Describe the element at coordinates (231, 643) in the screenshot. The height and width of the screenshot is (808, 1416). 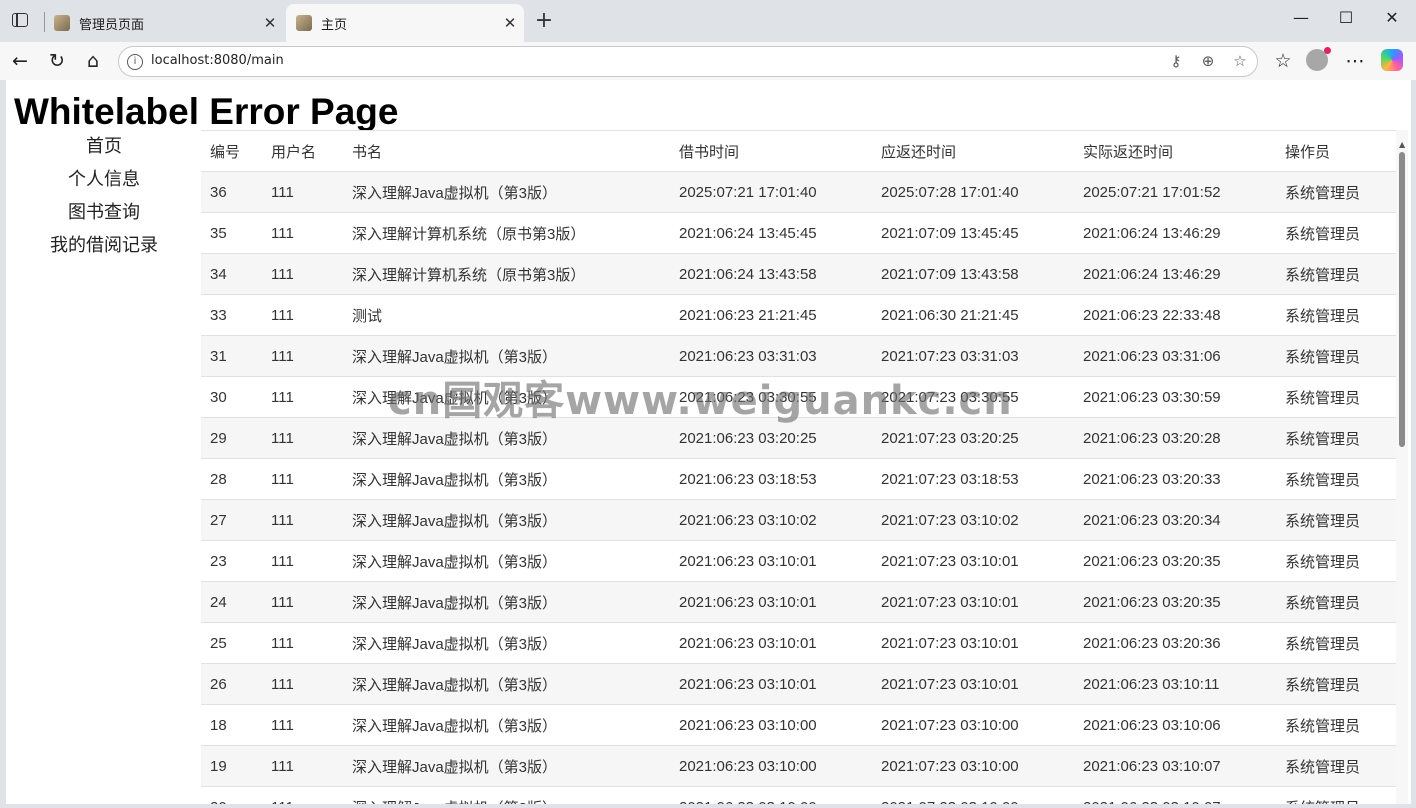
I see `table-cell: 25` at that location.